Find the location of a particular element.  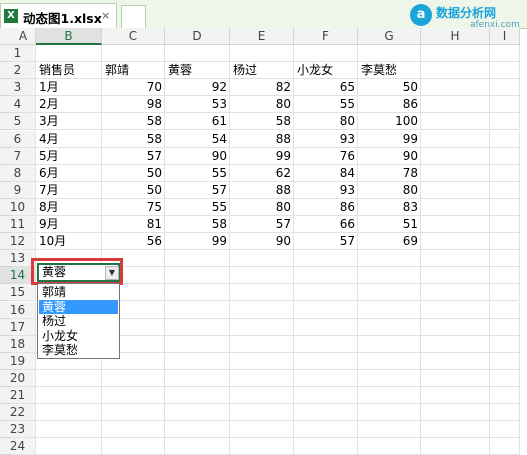

table-header: 小龙女 is located at coordinates (326, 70).